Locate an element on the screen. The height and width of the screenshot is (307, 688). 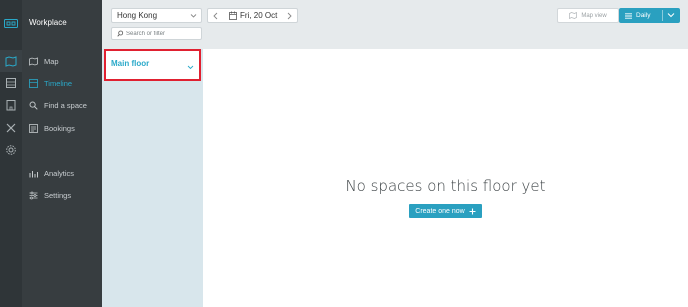
gear-icon is located at coordinates (11, 150).